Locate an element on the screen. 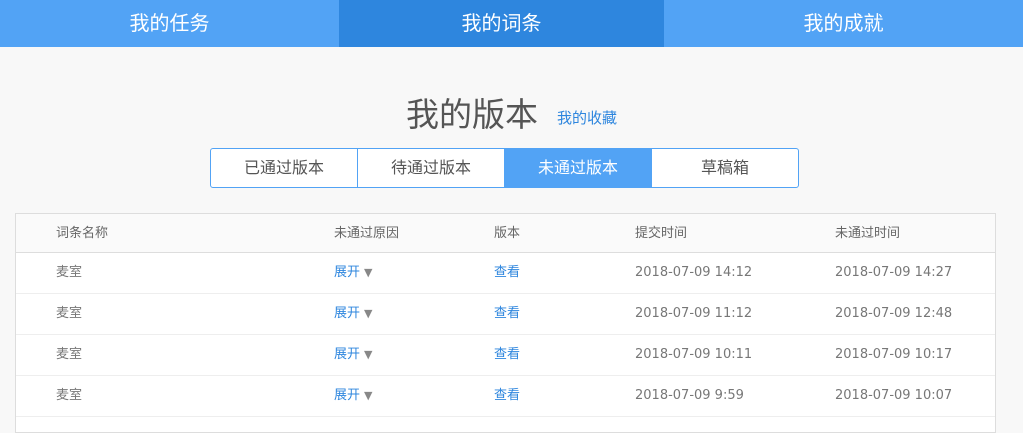 The width and height of the screenshot is (1023, 433). version-filter: 已通过版本 待通过版本 未通过版本 草稿箱 is located at coordinates (504, 168).